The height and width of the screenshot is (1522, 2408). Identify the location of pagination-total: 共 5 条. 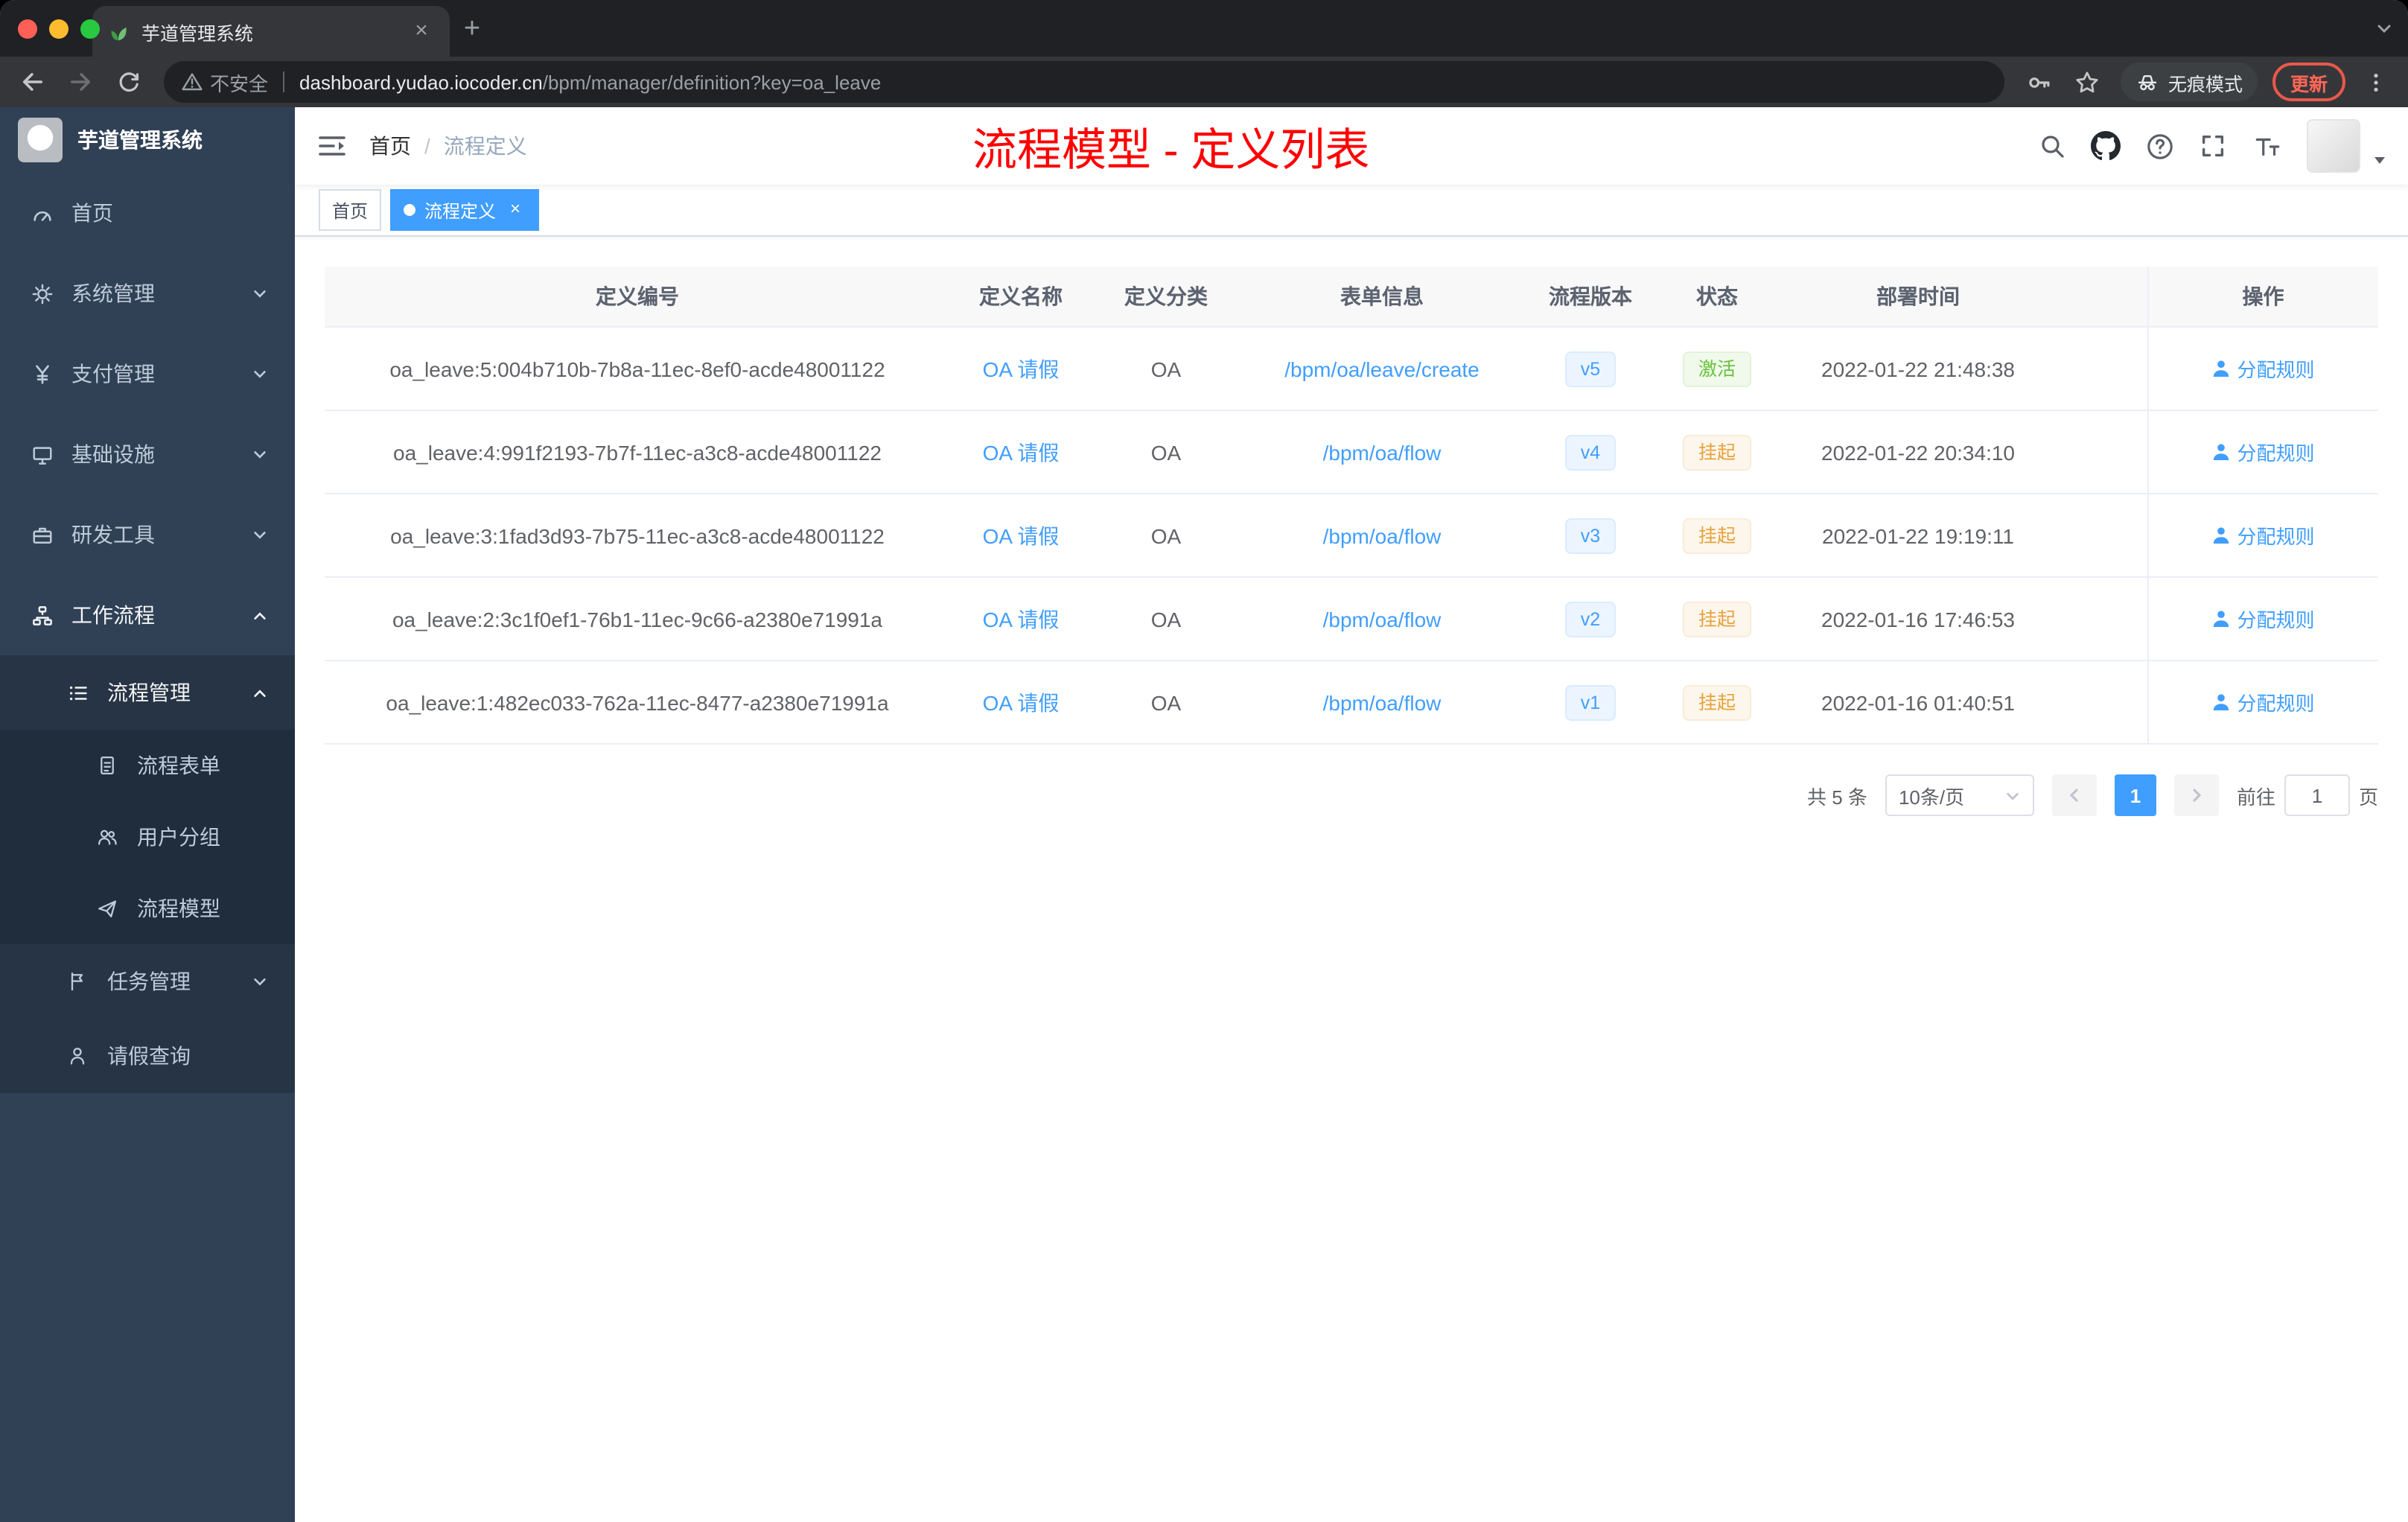
(1837, 797).